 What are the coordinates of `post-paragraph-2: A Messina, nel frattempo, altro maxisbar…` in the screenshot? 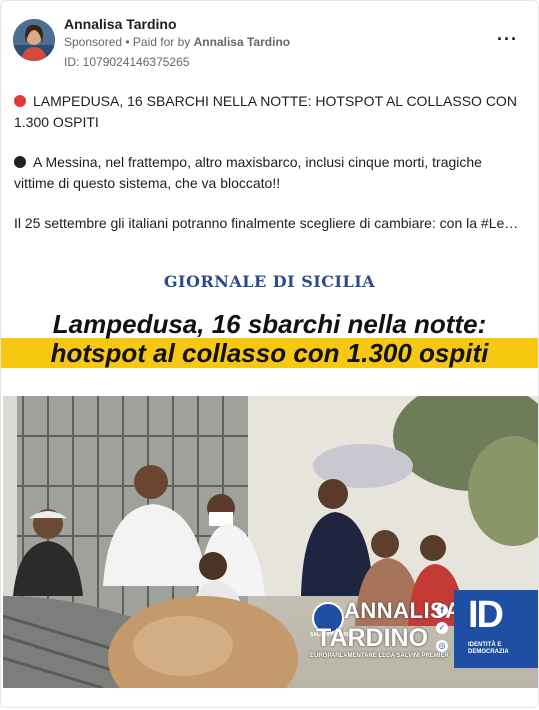 It's located at (270, 173).